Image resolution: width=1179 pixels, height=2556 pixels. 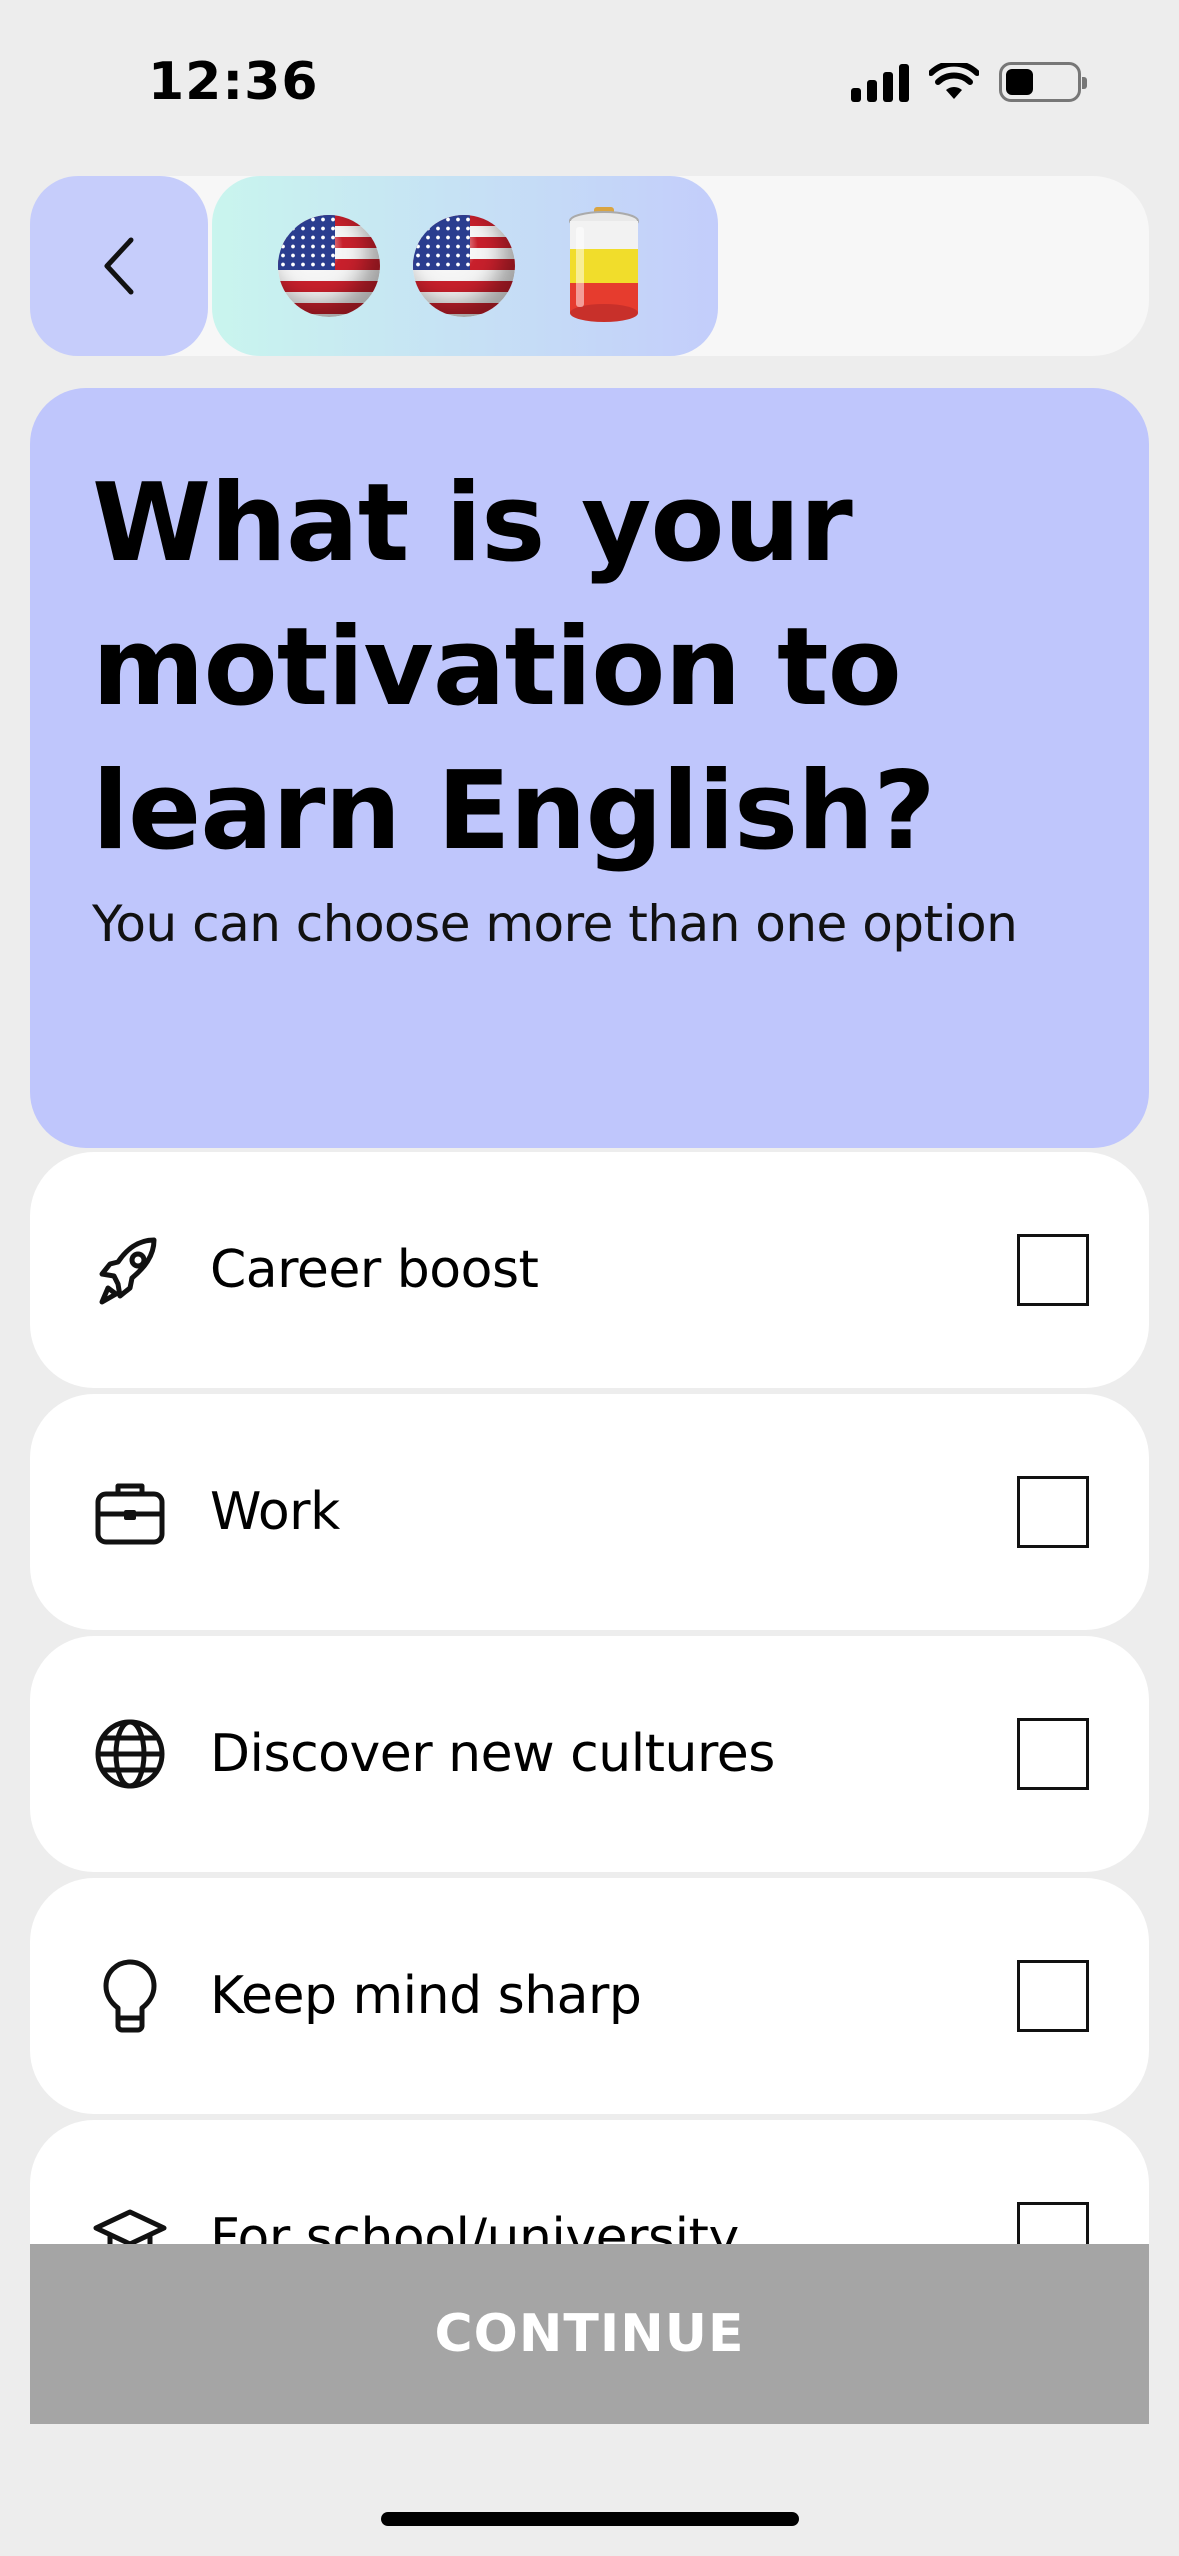 I want to click on option-label: Work, so click(x=275, y=1512).